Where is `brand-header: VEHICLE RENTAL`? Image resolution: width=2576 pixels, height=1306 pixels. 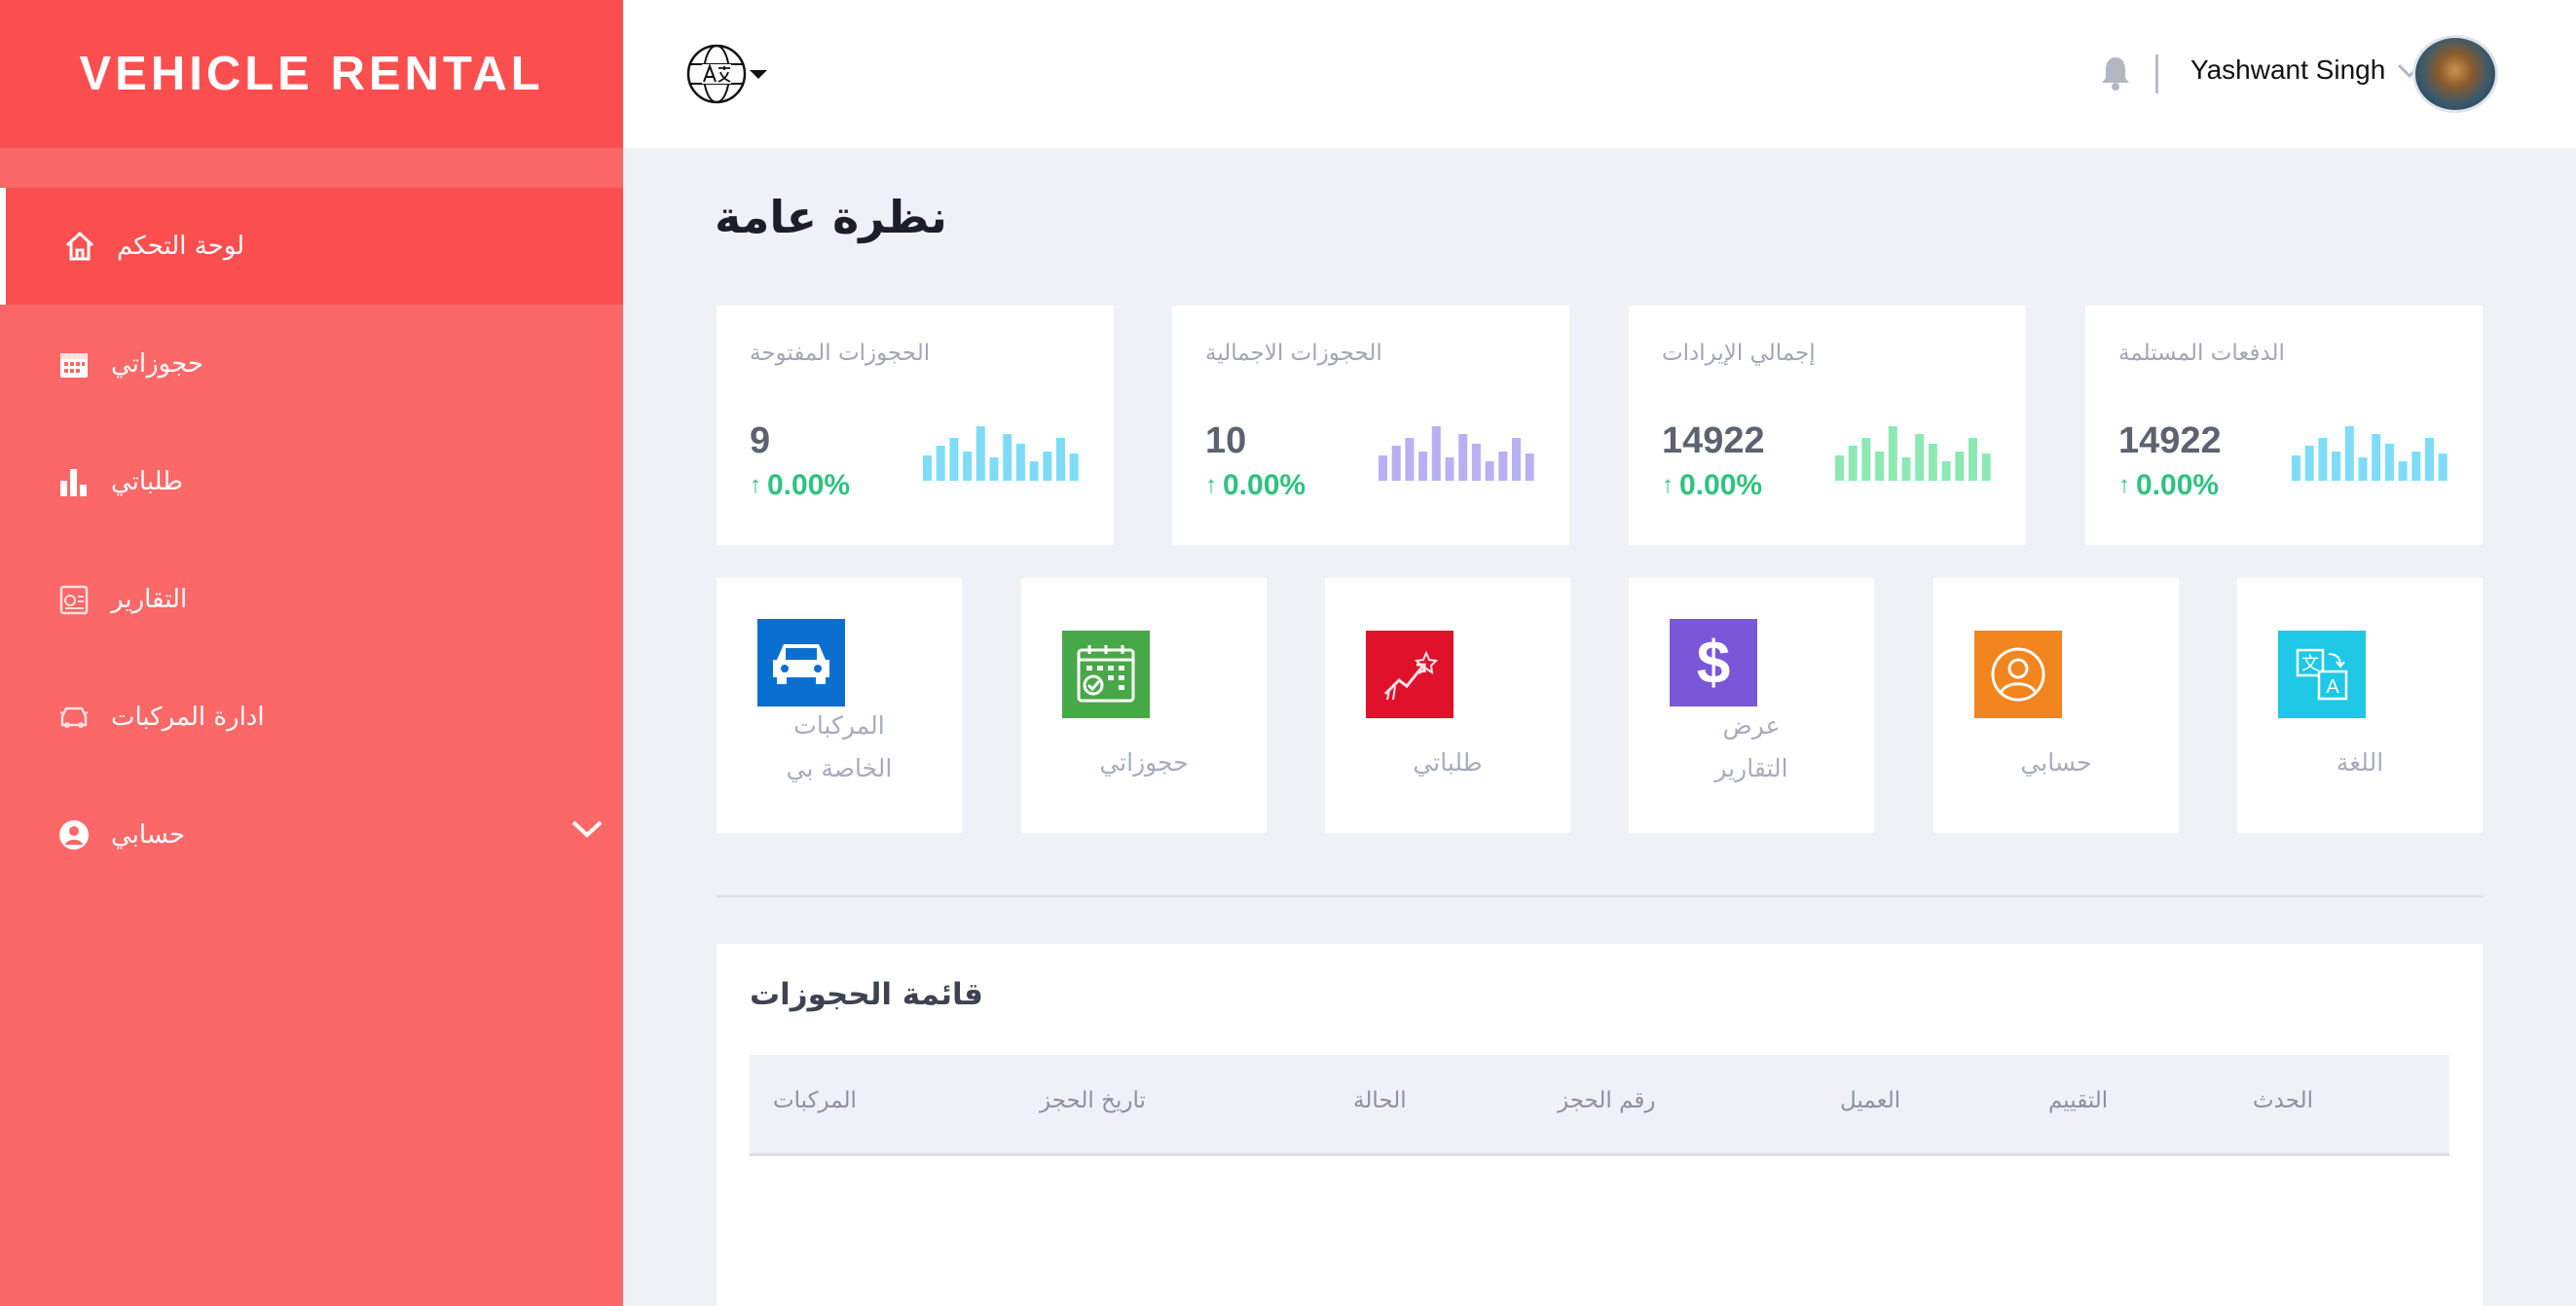
brand-header: VEHICLE RENTAL is located at coordinates (311, 74).